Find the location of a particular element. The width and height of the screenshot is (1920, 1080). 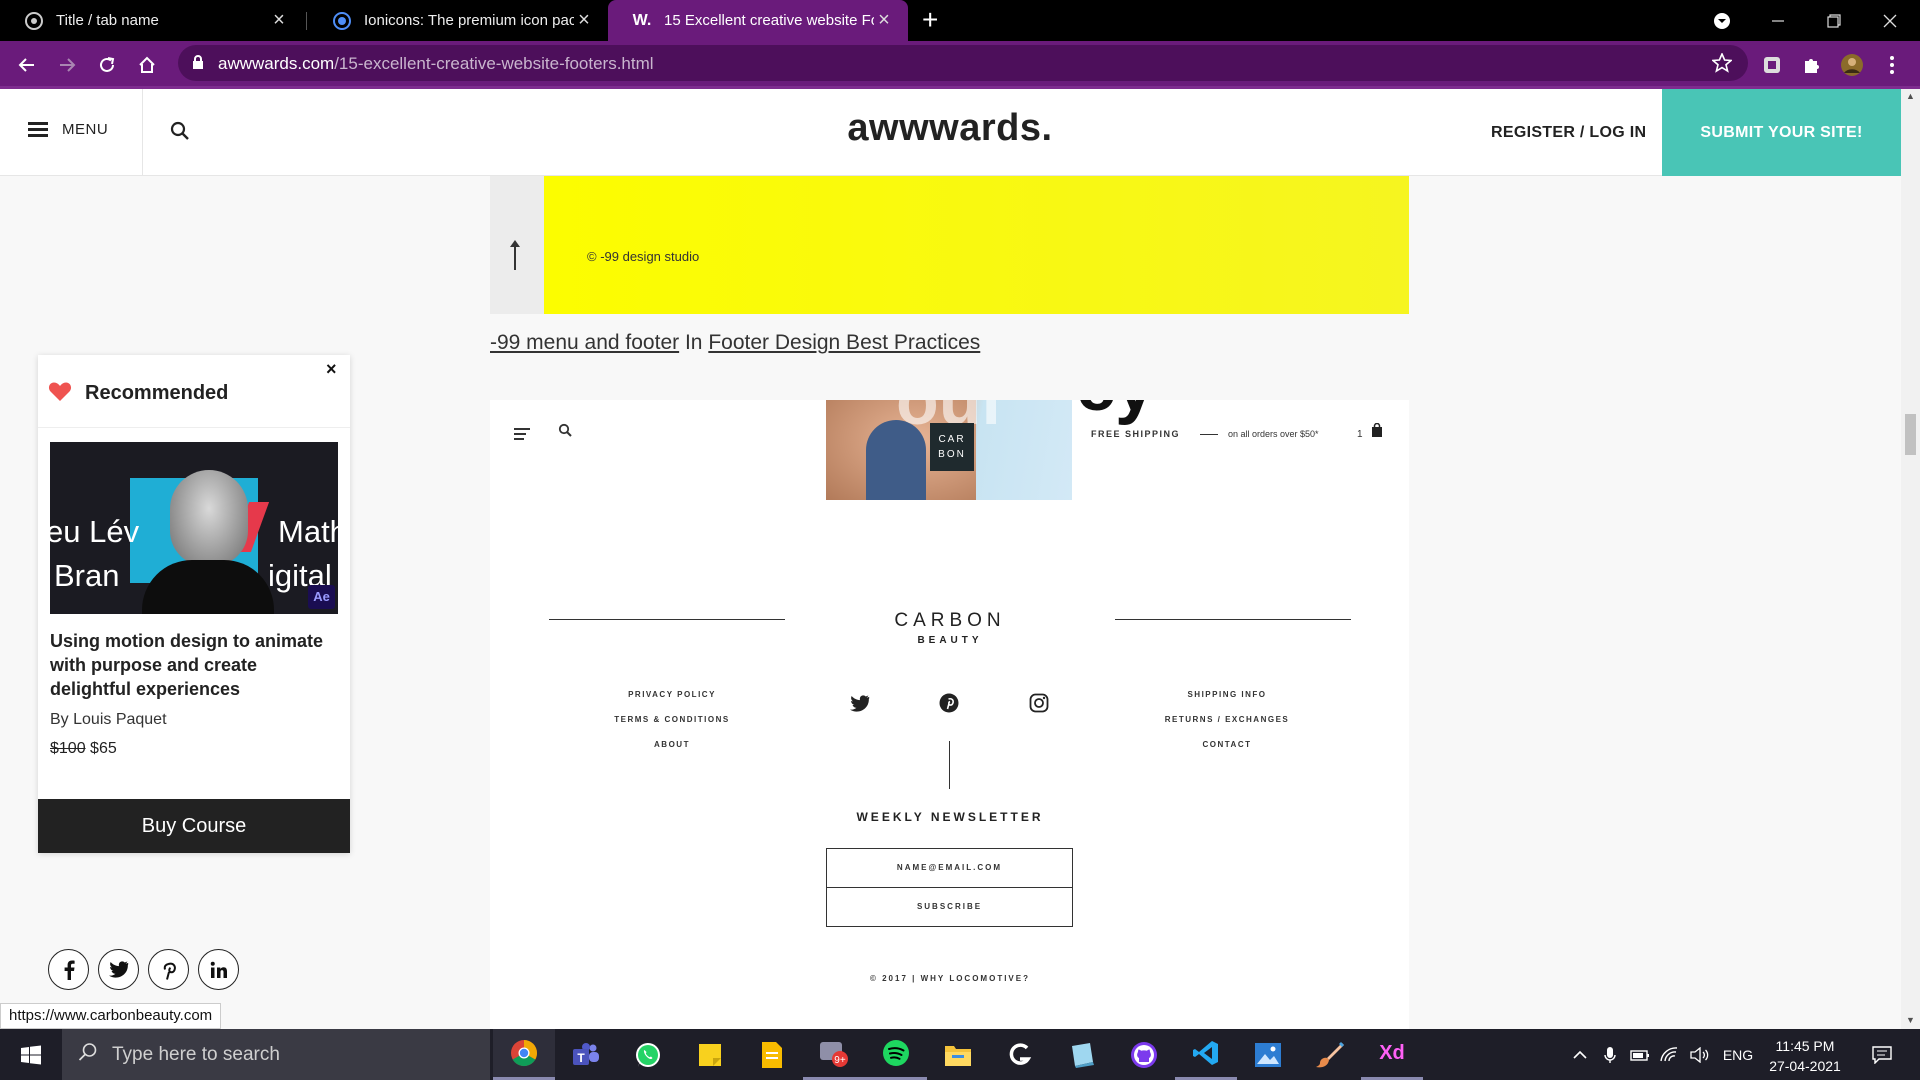

paint-brush-icon is located at coordinates (1330, 1054).